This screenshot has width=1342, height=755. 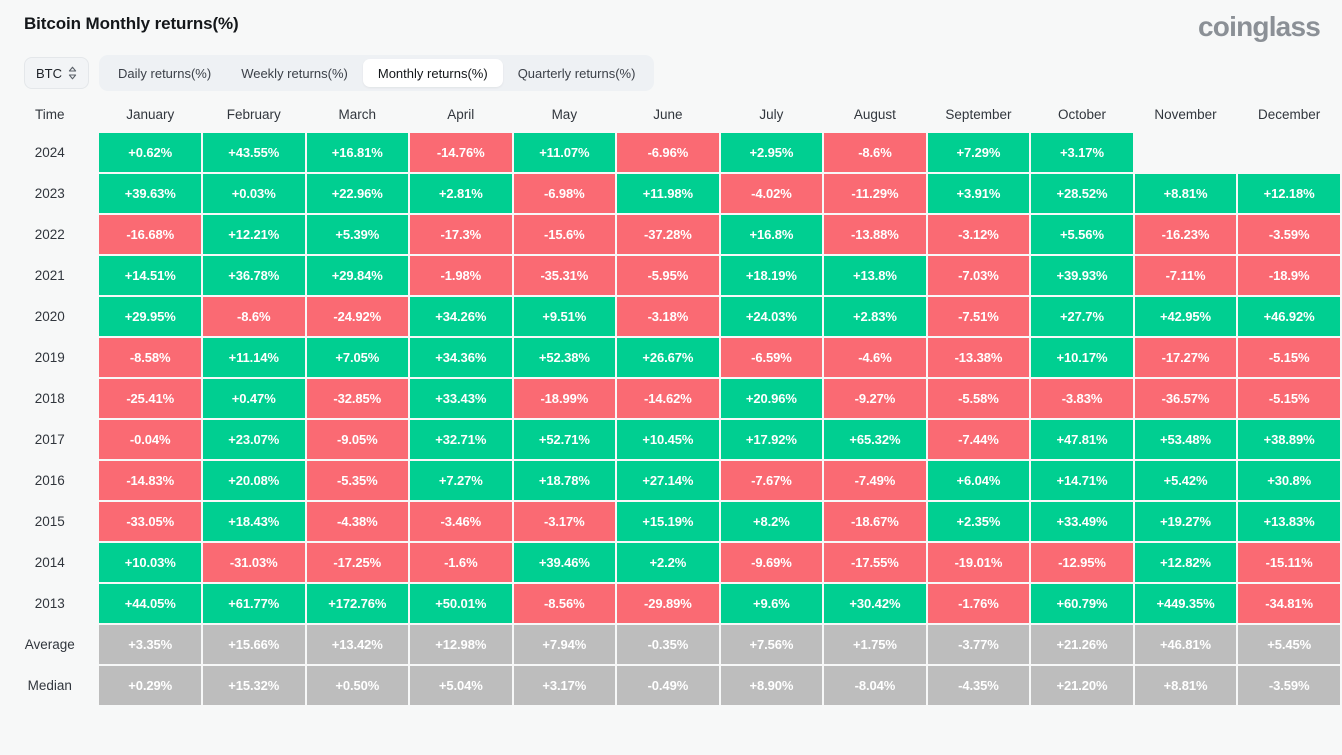 I want to click on column-header-may: May, so click(x=564, y=114).